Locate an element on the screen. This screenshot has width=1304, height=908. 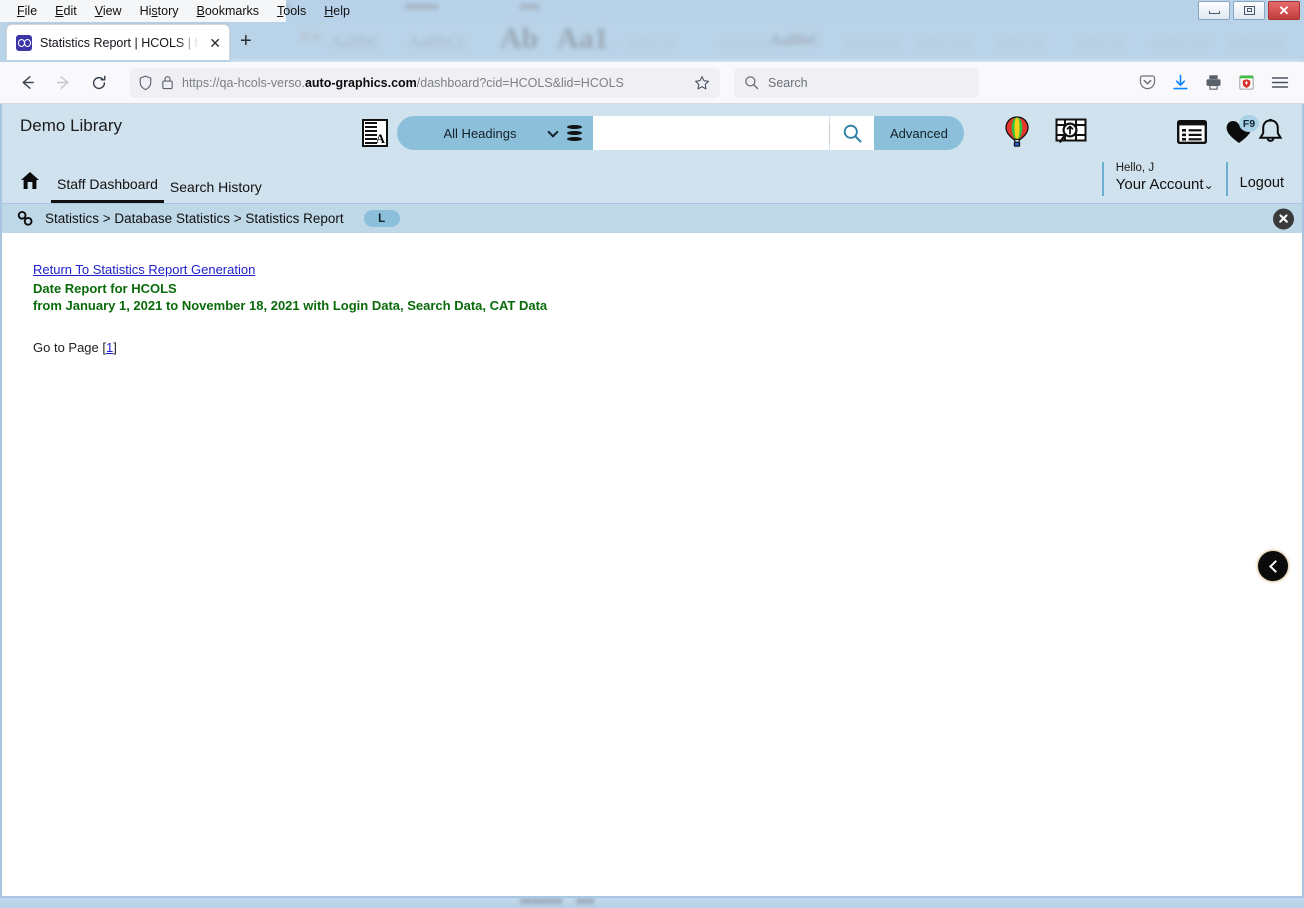
close-tab-icon: ✕ is located at coordinates (215, 43).